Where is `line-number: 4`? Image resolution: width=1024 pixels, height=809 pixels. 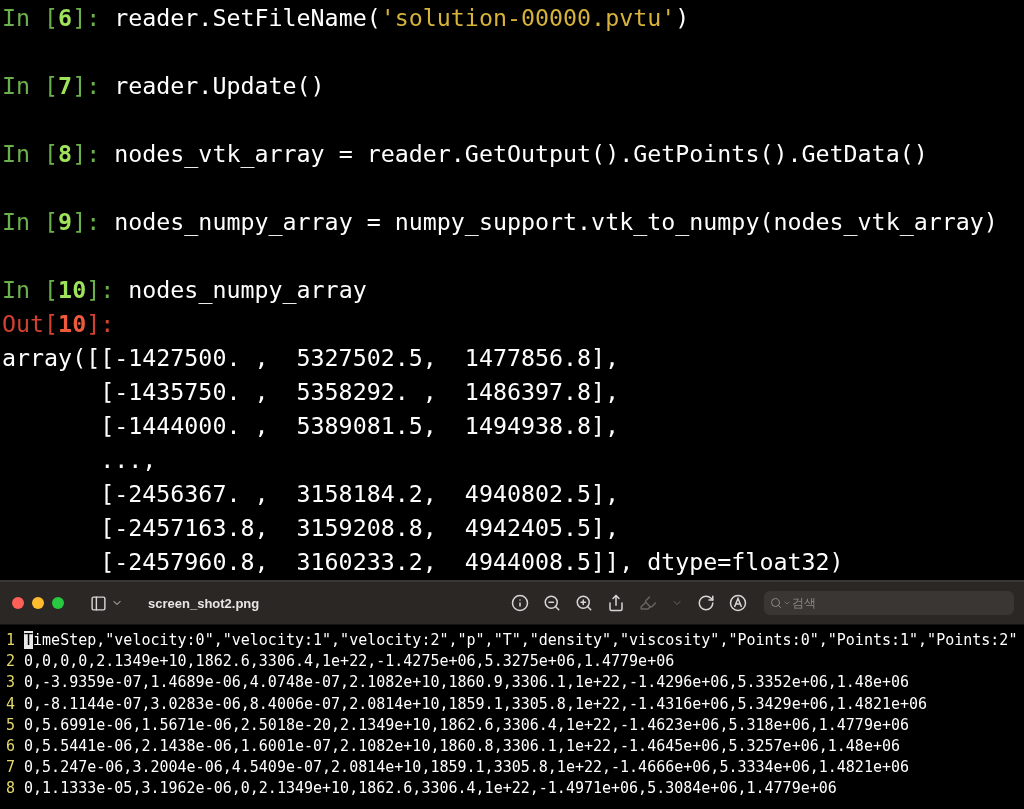
line-number: 4 is located at coordinates (11, 704).